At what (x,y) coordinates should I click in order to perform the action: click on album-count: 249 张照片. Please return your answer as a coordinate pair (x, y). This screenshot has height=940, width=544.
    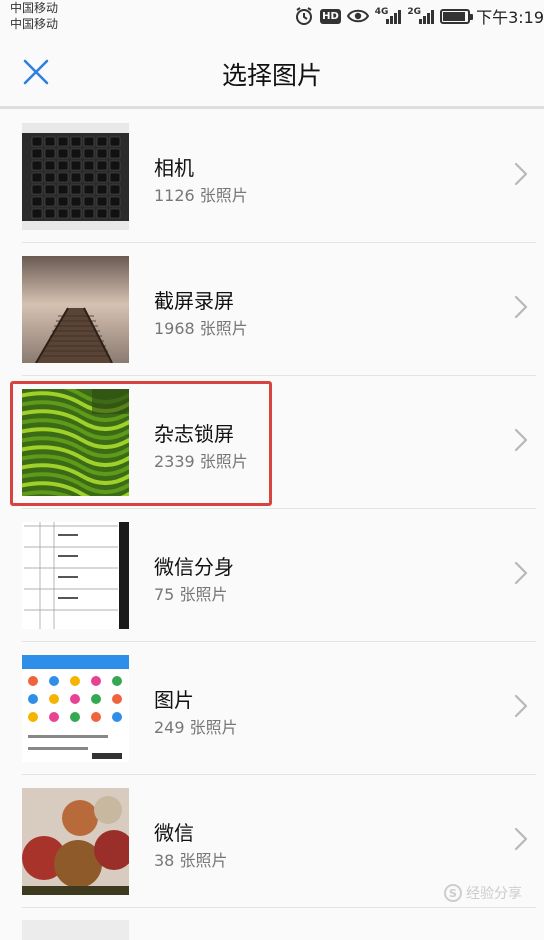
    Looking at the image, I should click on (196, 727).